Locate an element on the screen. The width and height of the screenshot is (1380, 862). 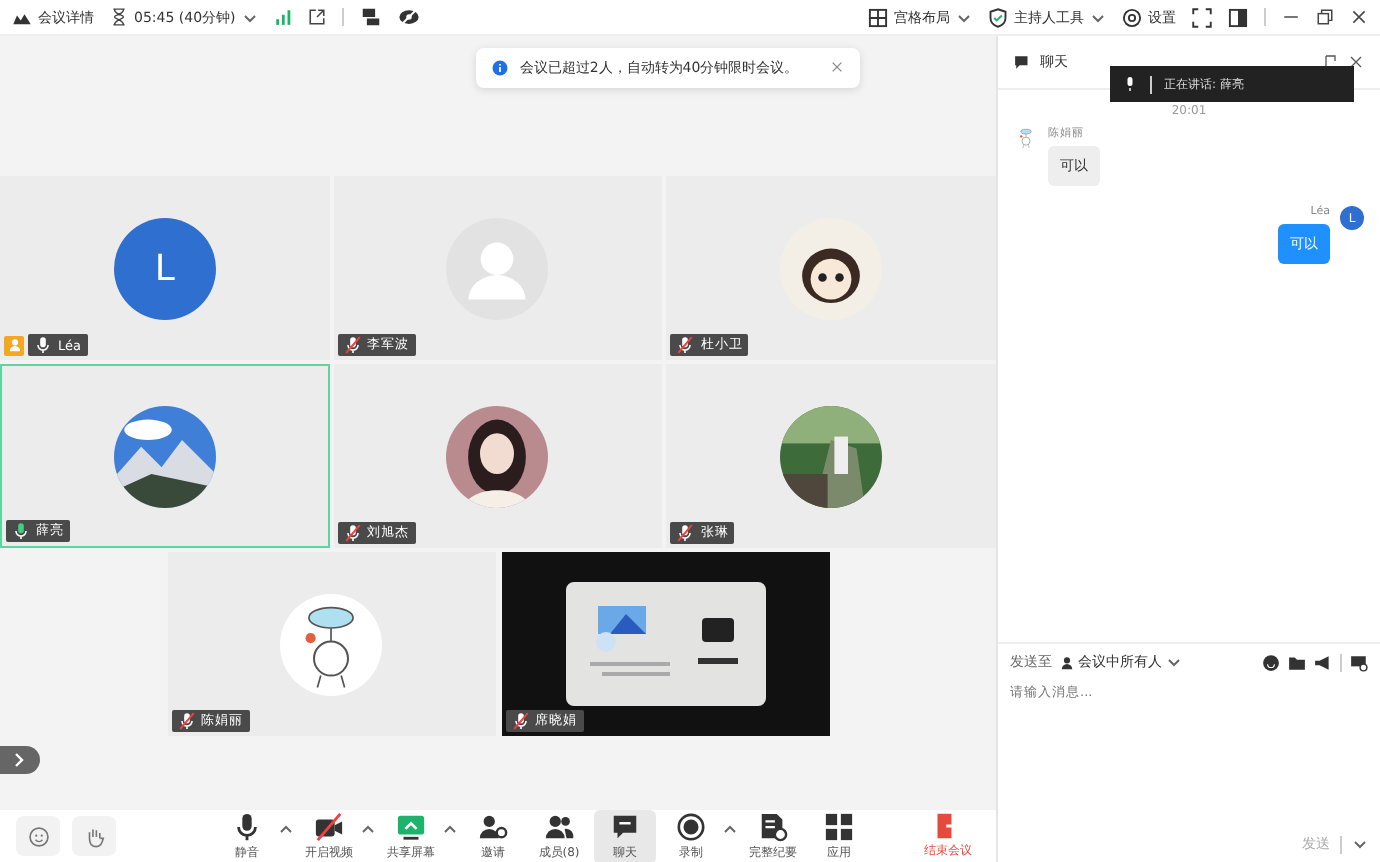
chat-bubble-icon is located at coordinates (625, 826).